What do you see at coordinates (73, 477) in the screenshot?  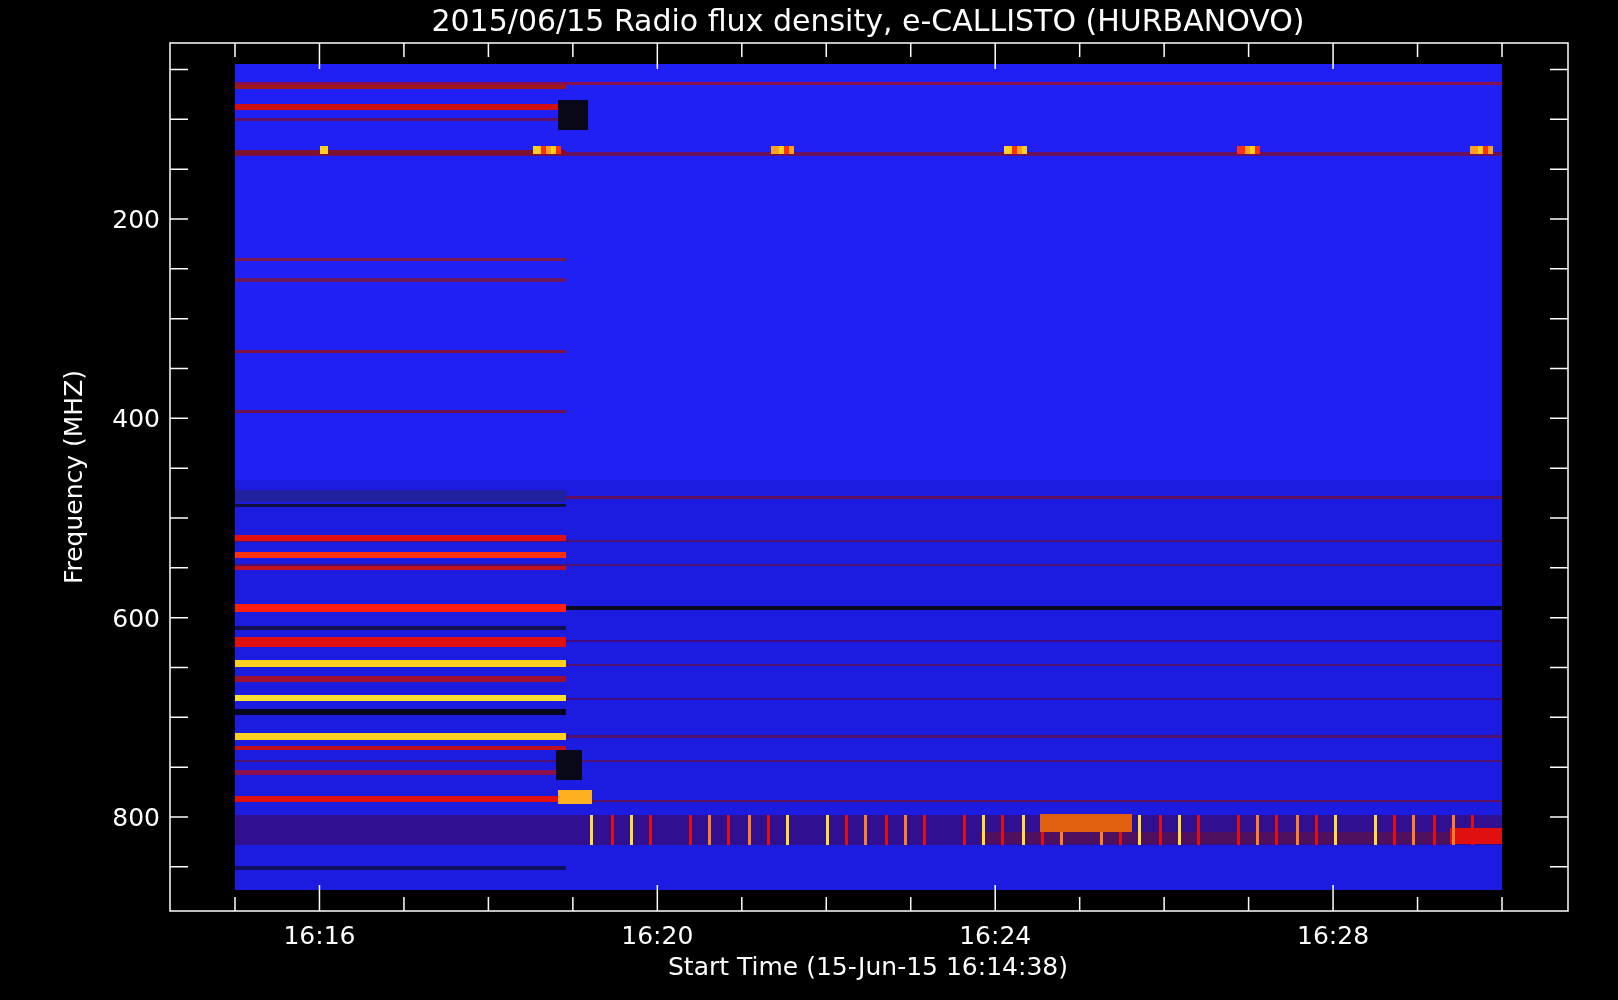 I see `y-axis-label: Frequency (MHZ)` at bounding box center [73, 477].